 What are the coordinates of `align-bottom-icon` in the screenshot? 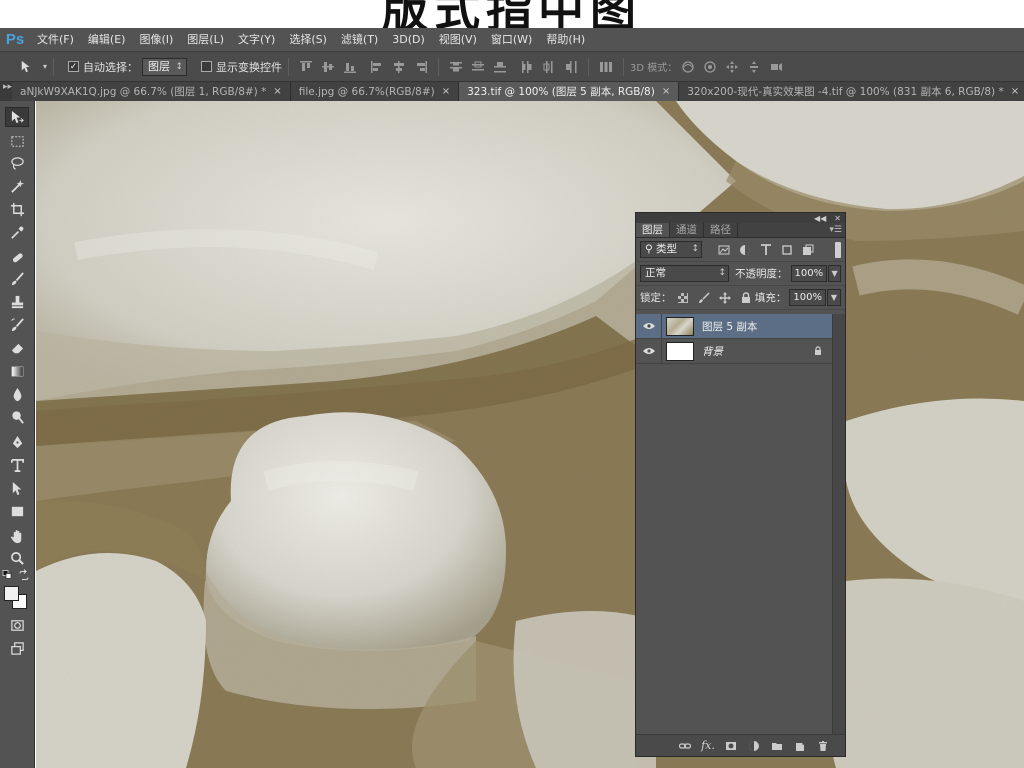 It's located at (350, 67).